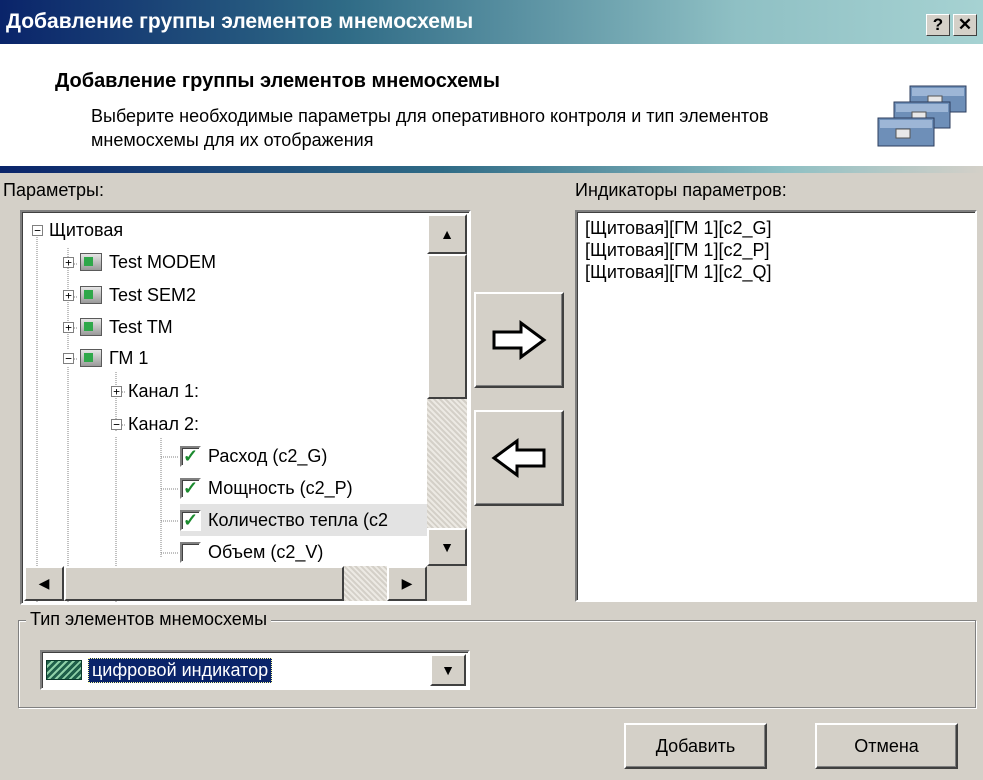 Image resolution: width=983 pixels, height=780 pixels. I want to click on scroll-down-button: ▼, so click(447, 547).